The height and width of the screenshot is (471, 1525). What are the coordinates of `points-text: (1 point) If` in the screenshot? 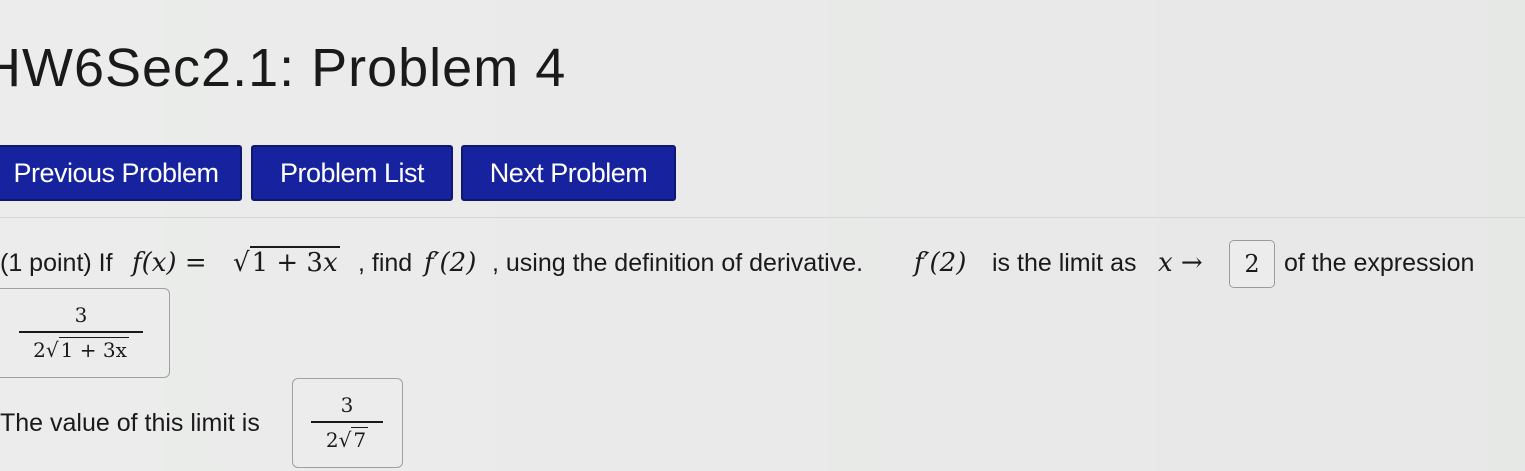 It's located at (56, 263).